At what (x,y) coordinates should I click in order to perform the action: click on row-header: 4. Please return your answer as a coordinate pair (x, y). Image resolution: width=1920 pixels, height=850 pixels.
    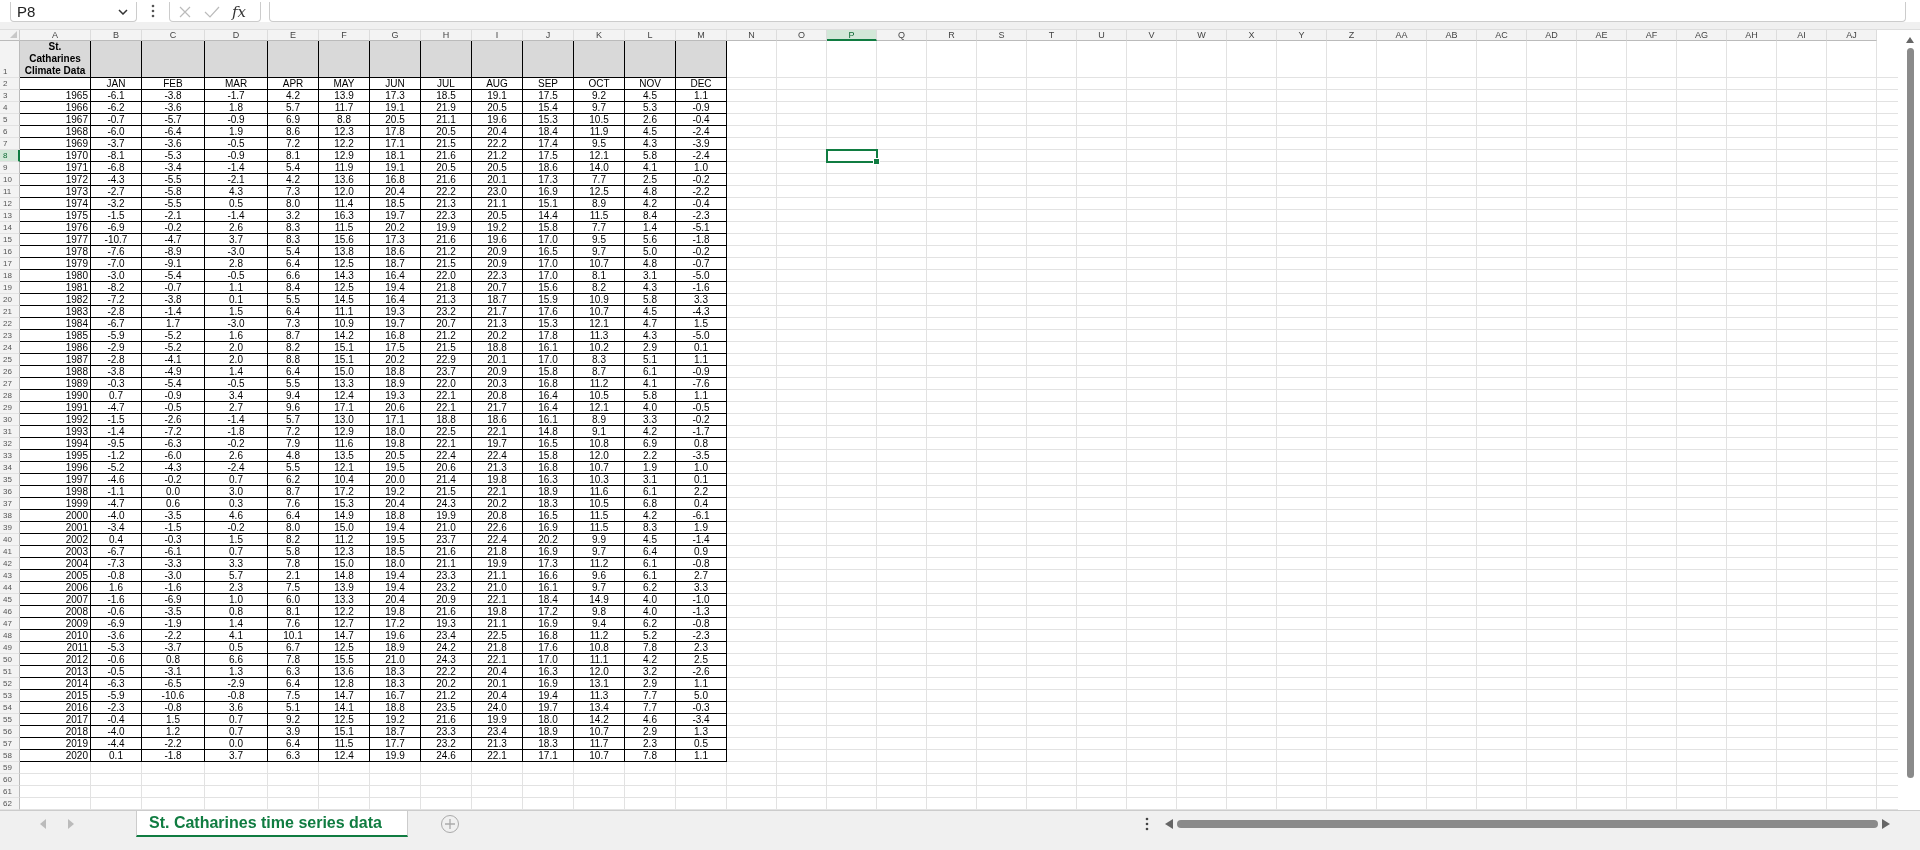
    Looking at the image, I should click on (10, 108).